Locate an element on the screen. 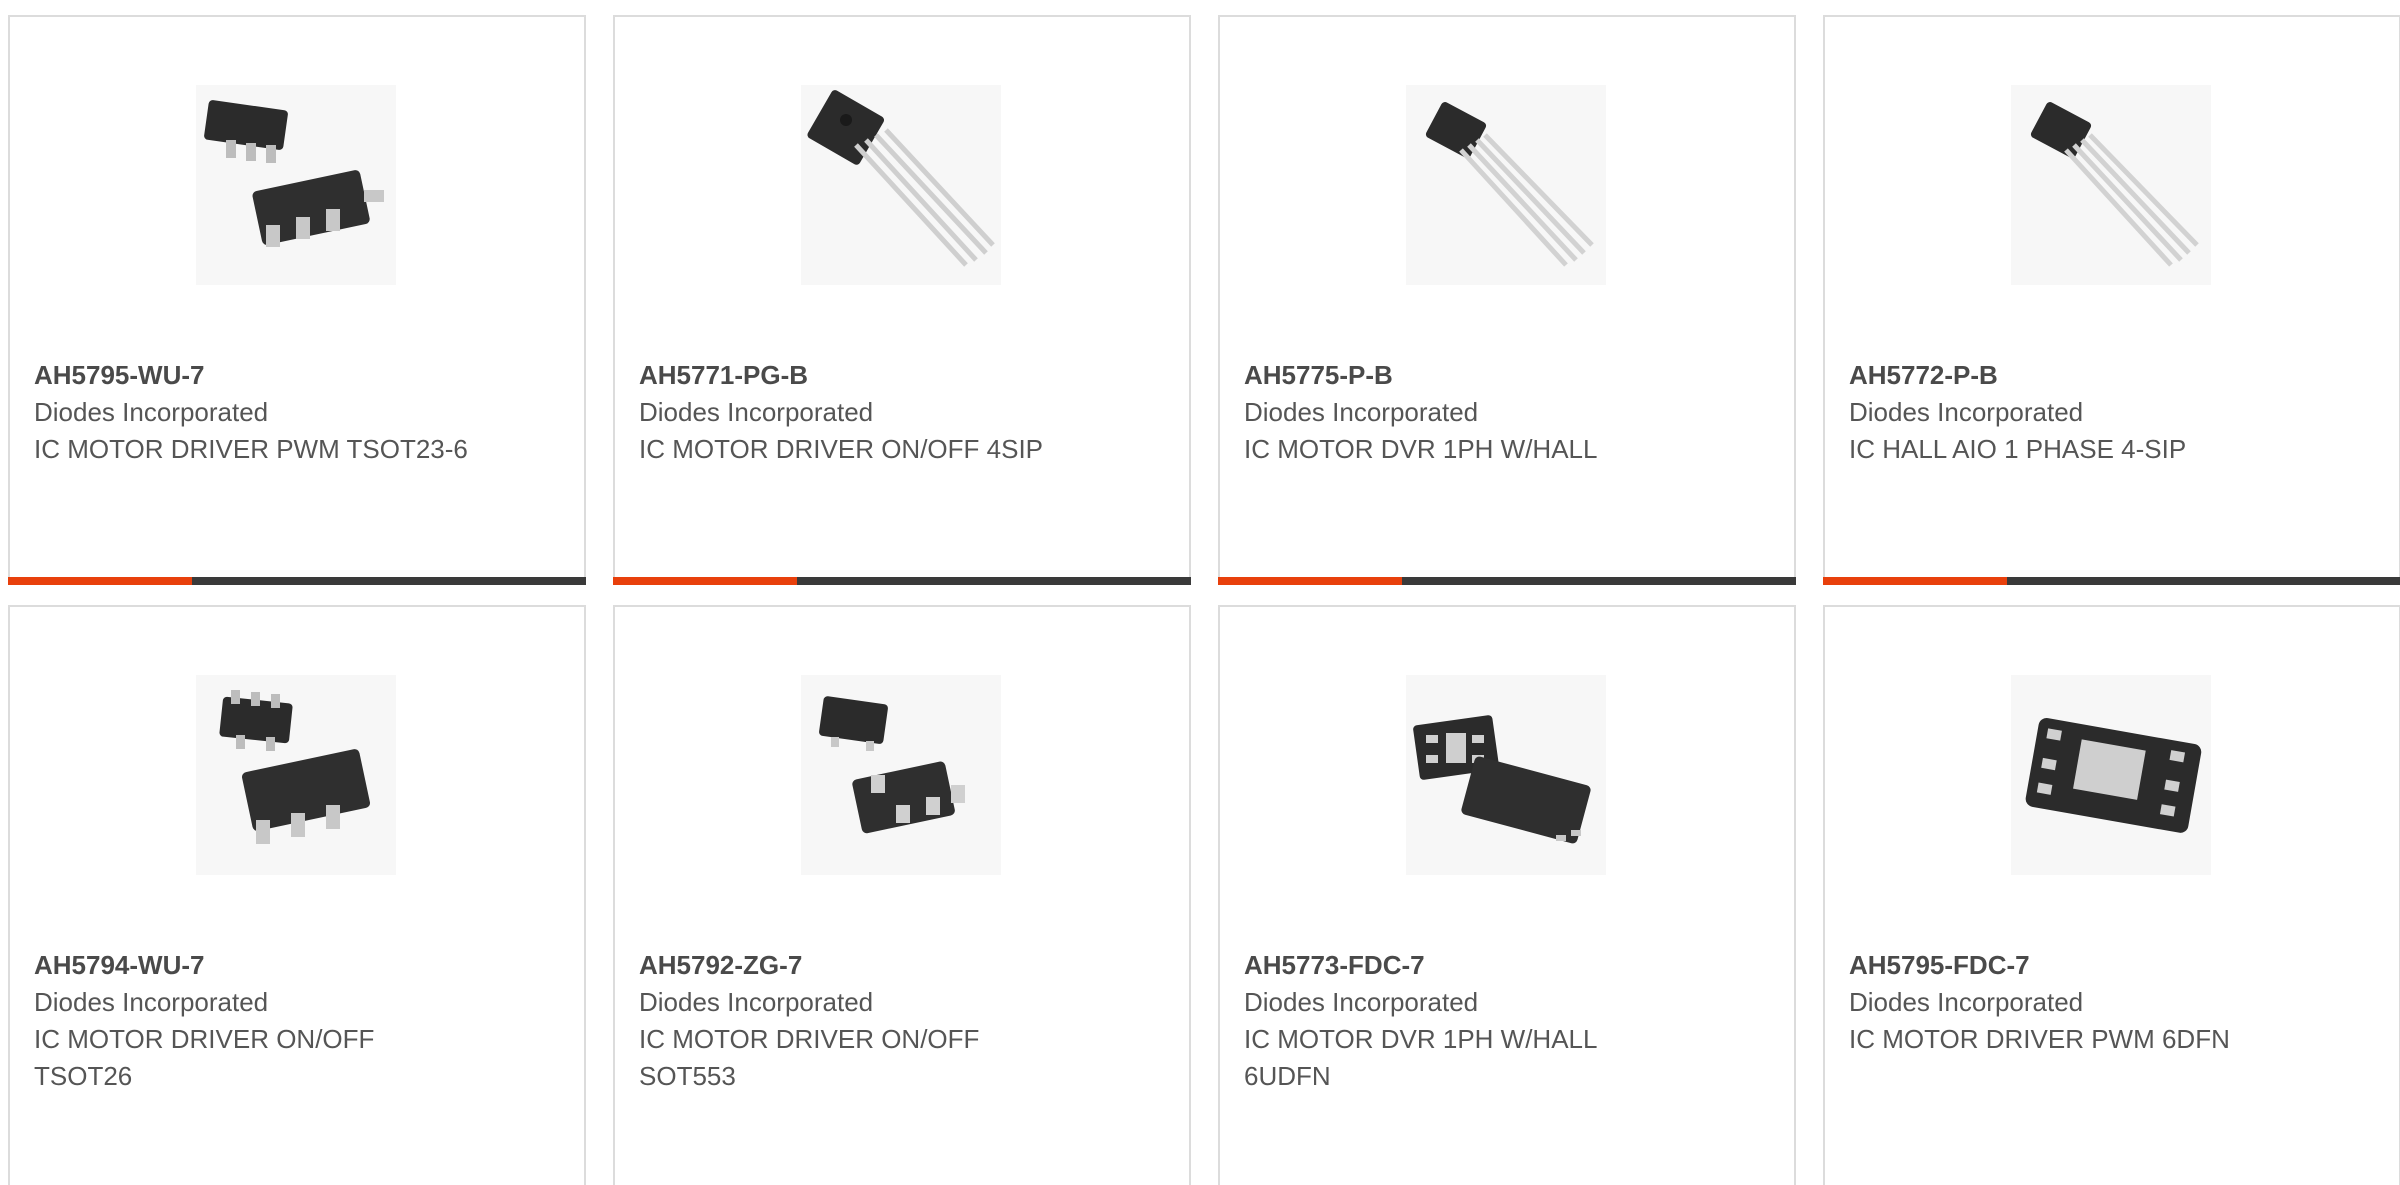 This screenshot has width=2400, height=1185. product-description: IC MOTOR DRIVER ON/OFF TSOT26 is located at coordinates (204, 1057).